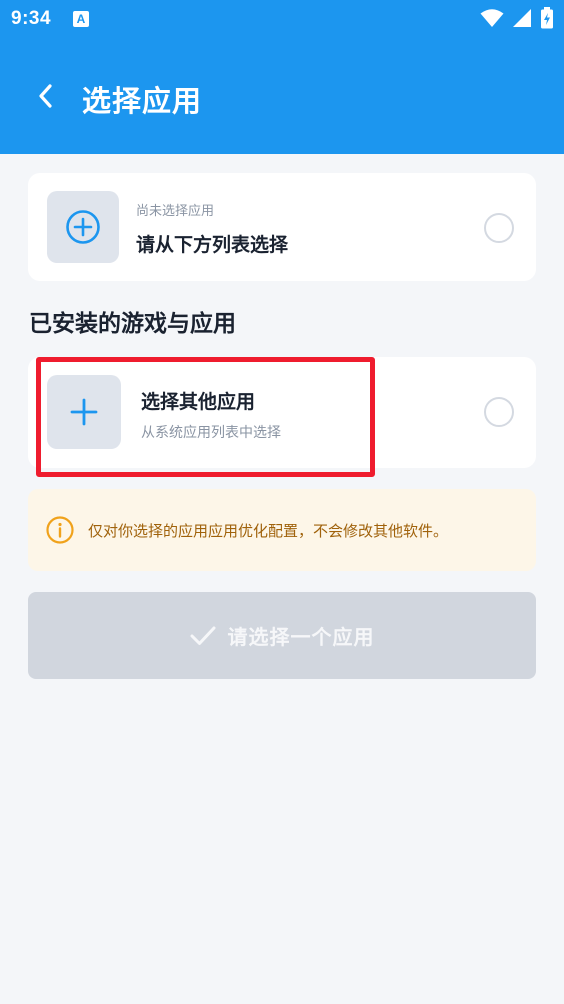 The image size is (564, 1004). I want to click on plus-icon, so click(84, 412).